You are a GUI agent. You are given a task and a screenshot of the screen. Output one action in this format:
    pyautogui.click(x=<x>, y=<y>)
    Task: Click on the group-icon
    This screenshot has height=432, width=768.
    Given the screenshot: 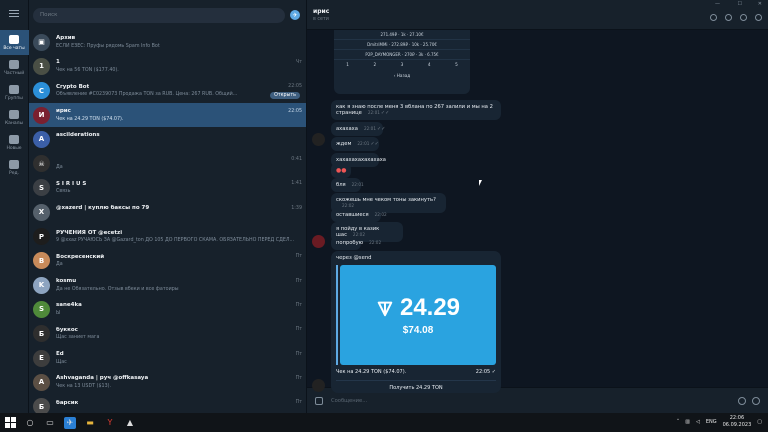 What is the action you would take?
    pyautogui.click(x=14, y=89)
    